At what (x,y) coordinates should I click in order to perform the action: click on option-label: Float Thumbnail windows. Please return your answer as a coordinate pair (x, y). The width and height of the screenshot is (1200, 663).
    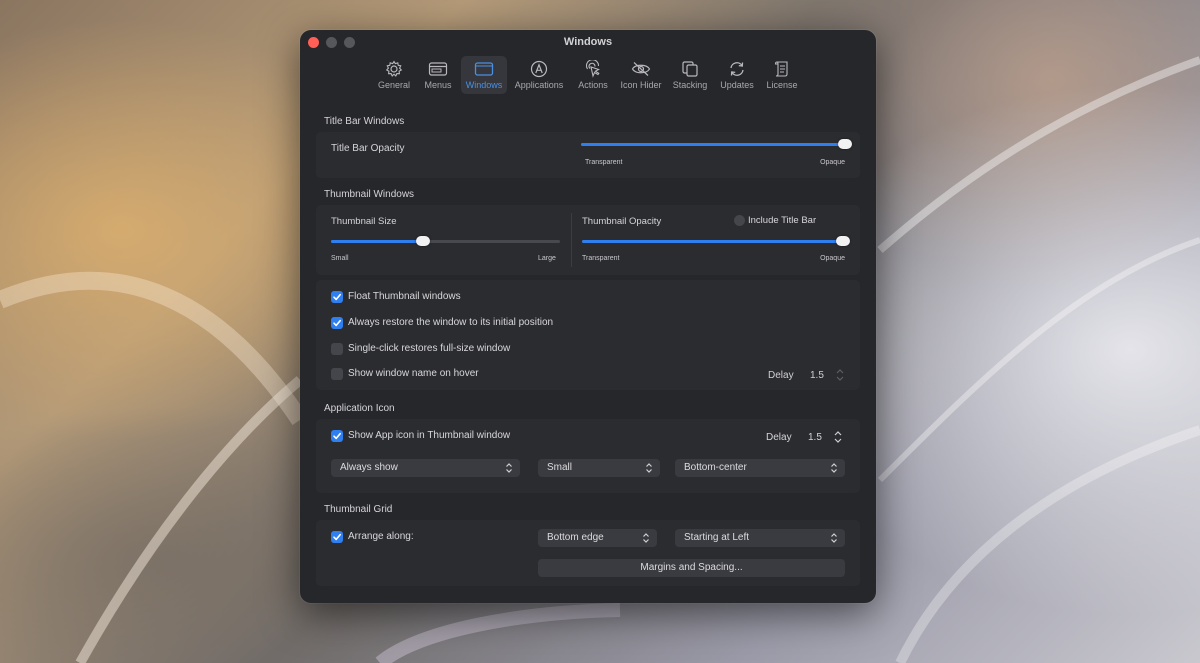
    Looking at the image, I should click on (404, 296).